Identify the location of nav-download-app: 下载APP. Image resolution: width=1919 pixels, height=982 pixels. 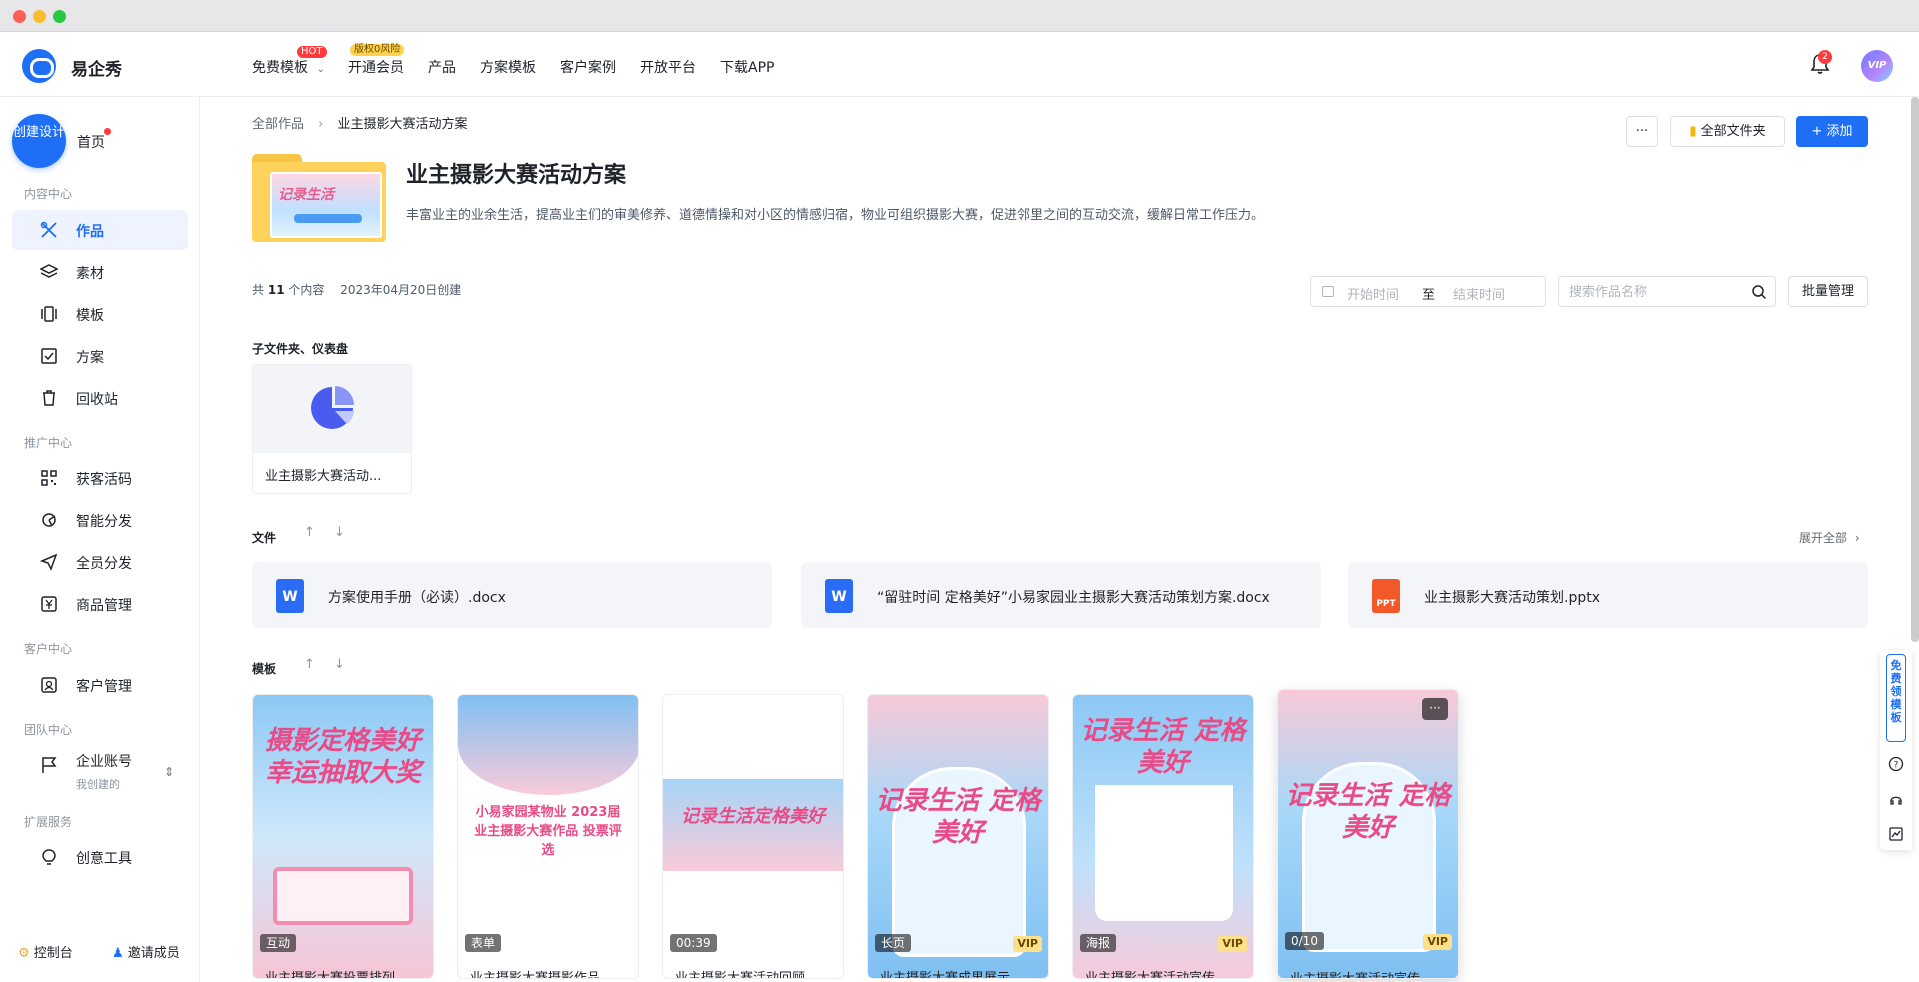
(747, 67).